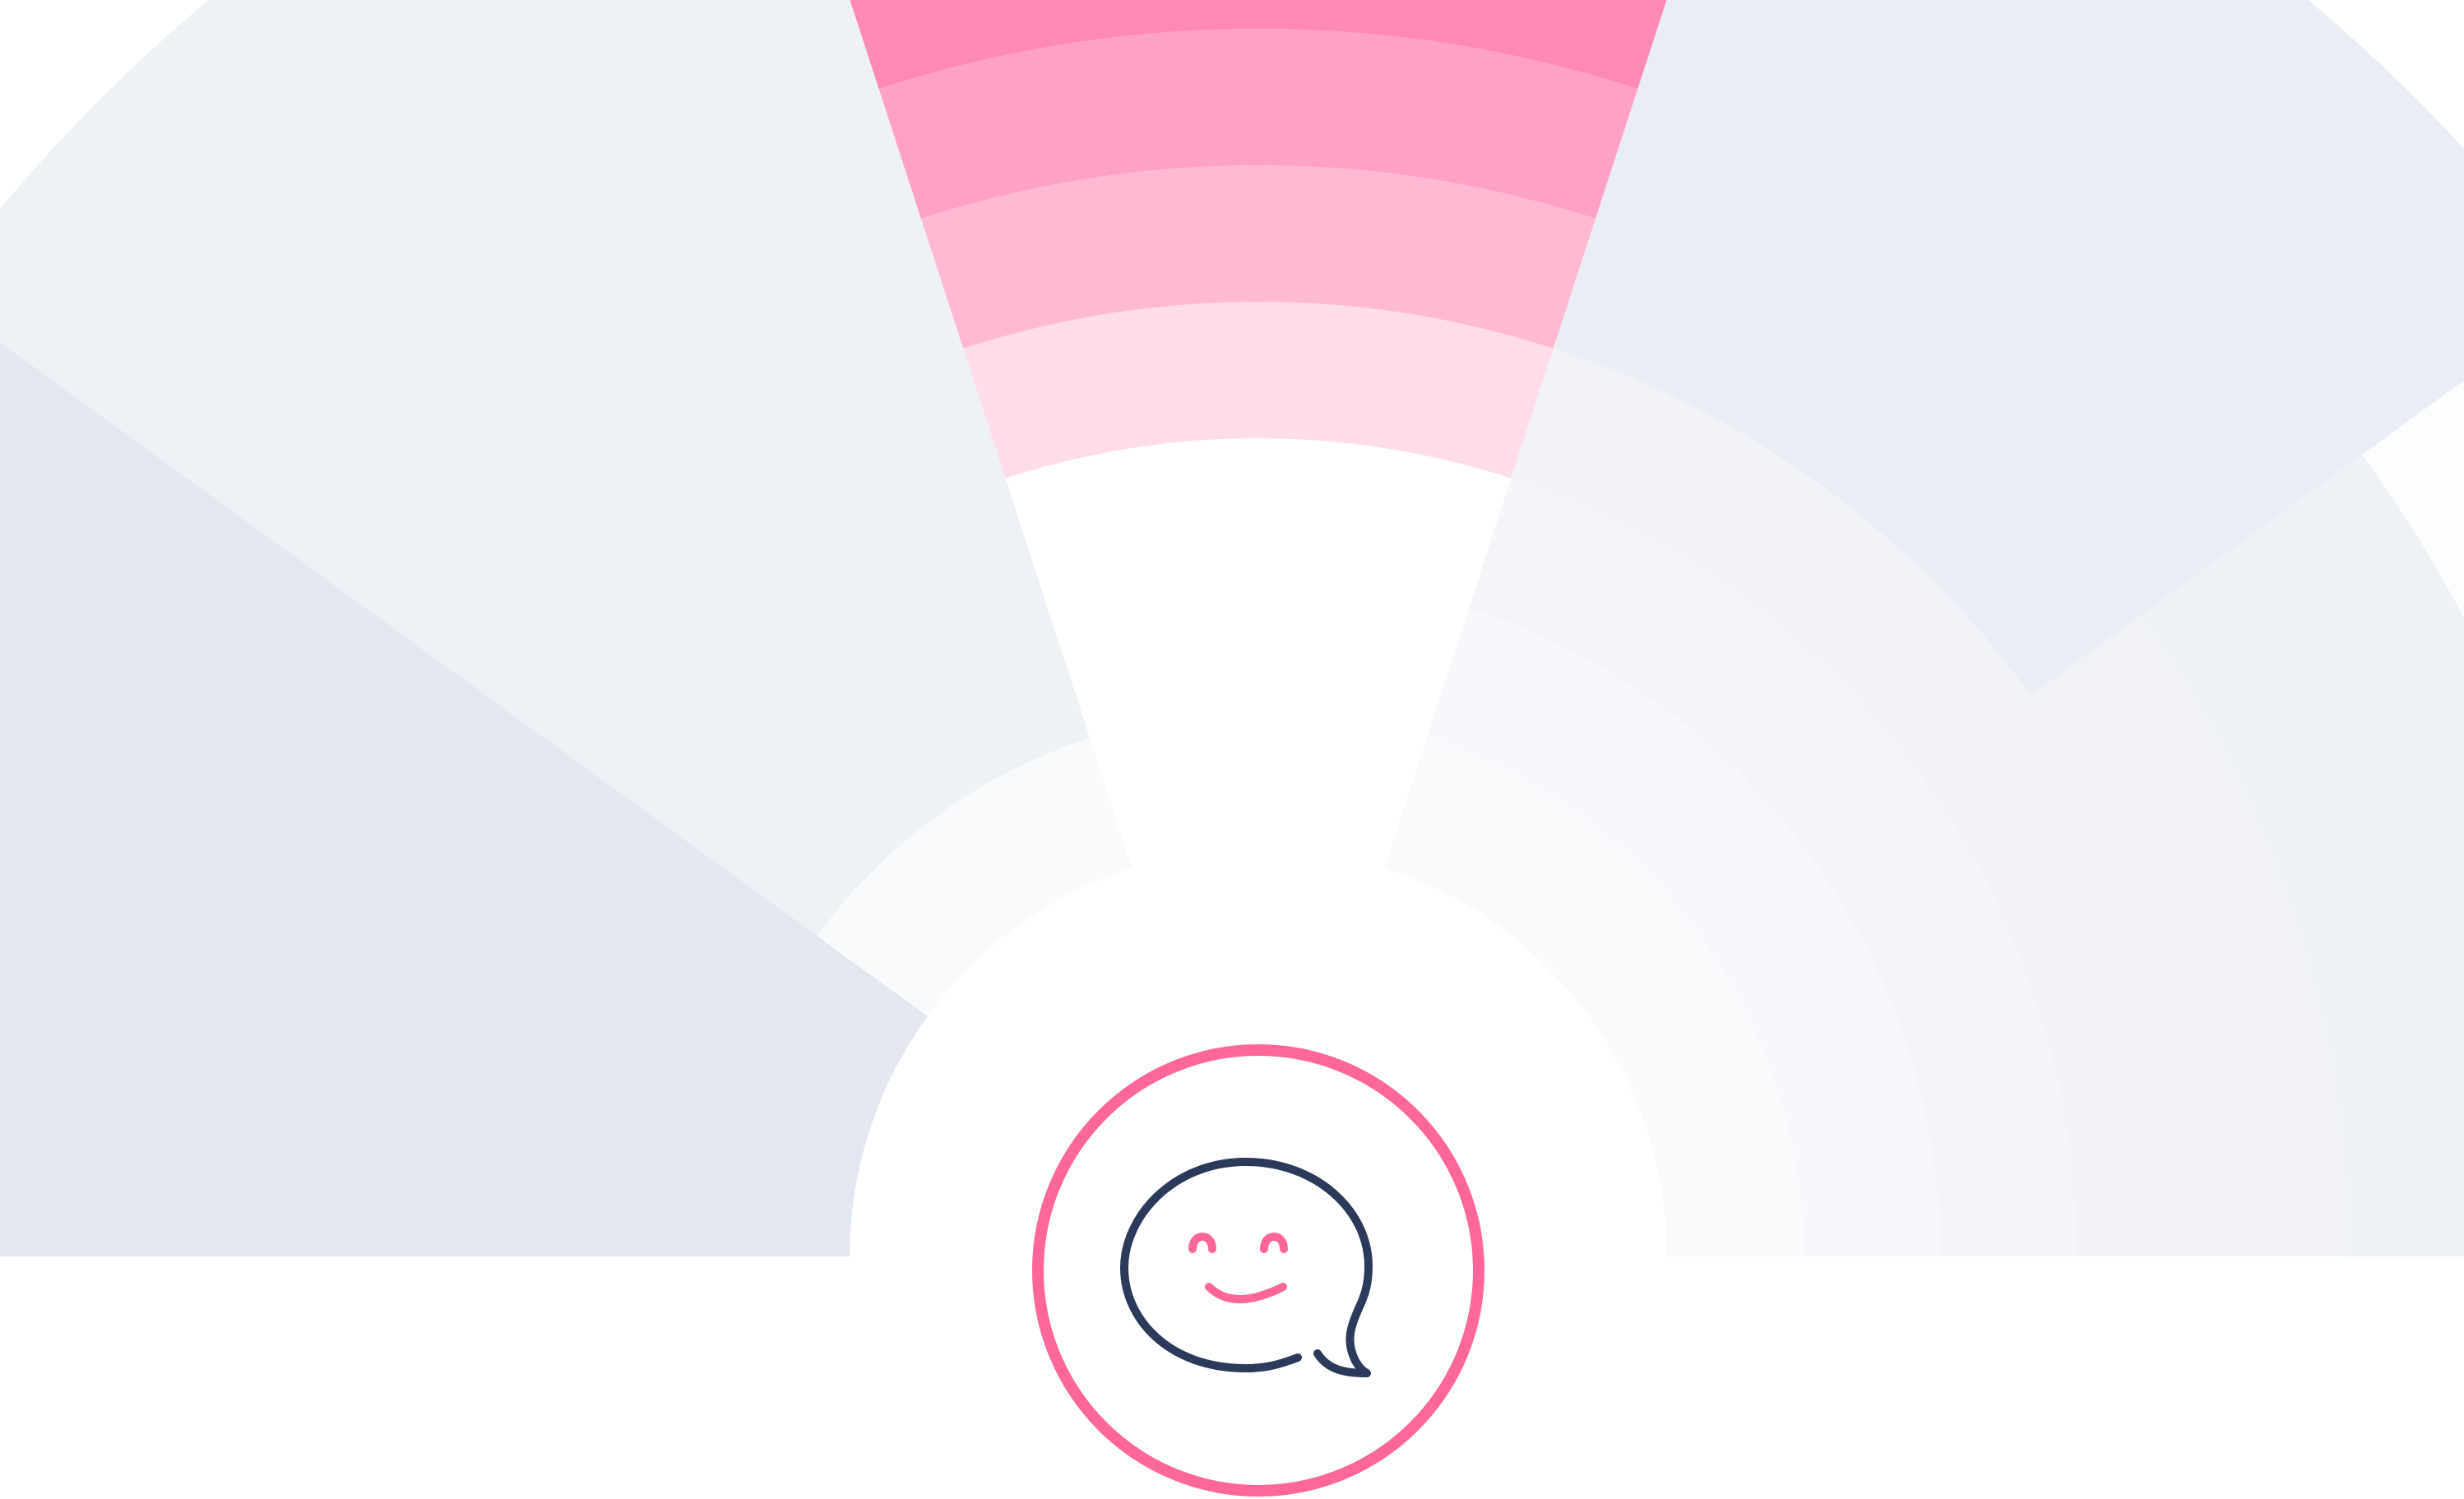  I want to click on center-badge, so click(1258, 1270).